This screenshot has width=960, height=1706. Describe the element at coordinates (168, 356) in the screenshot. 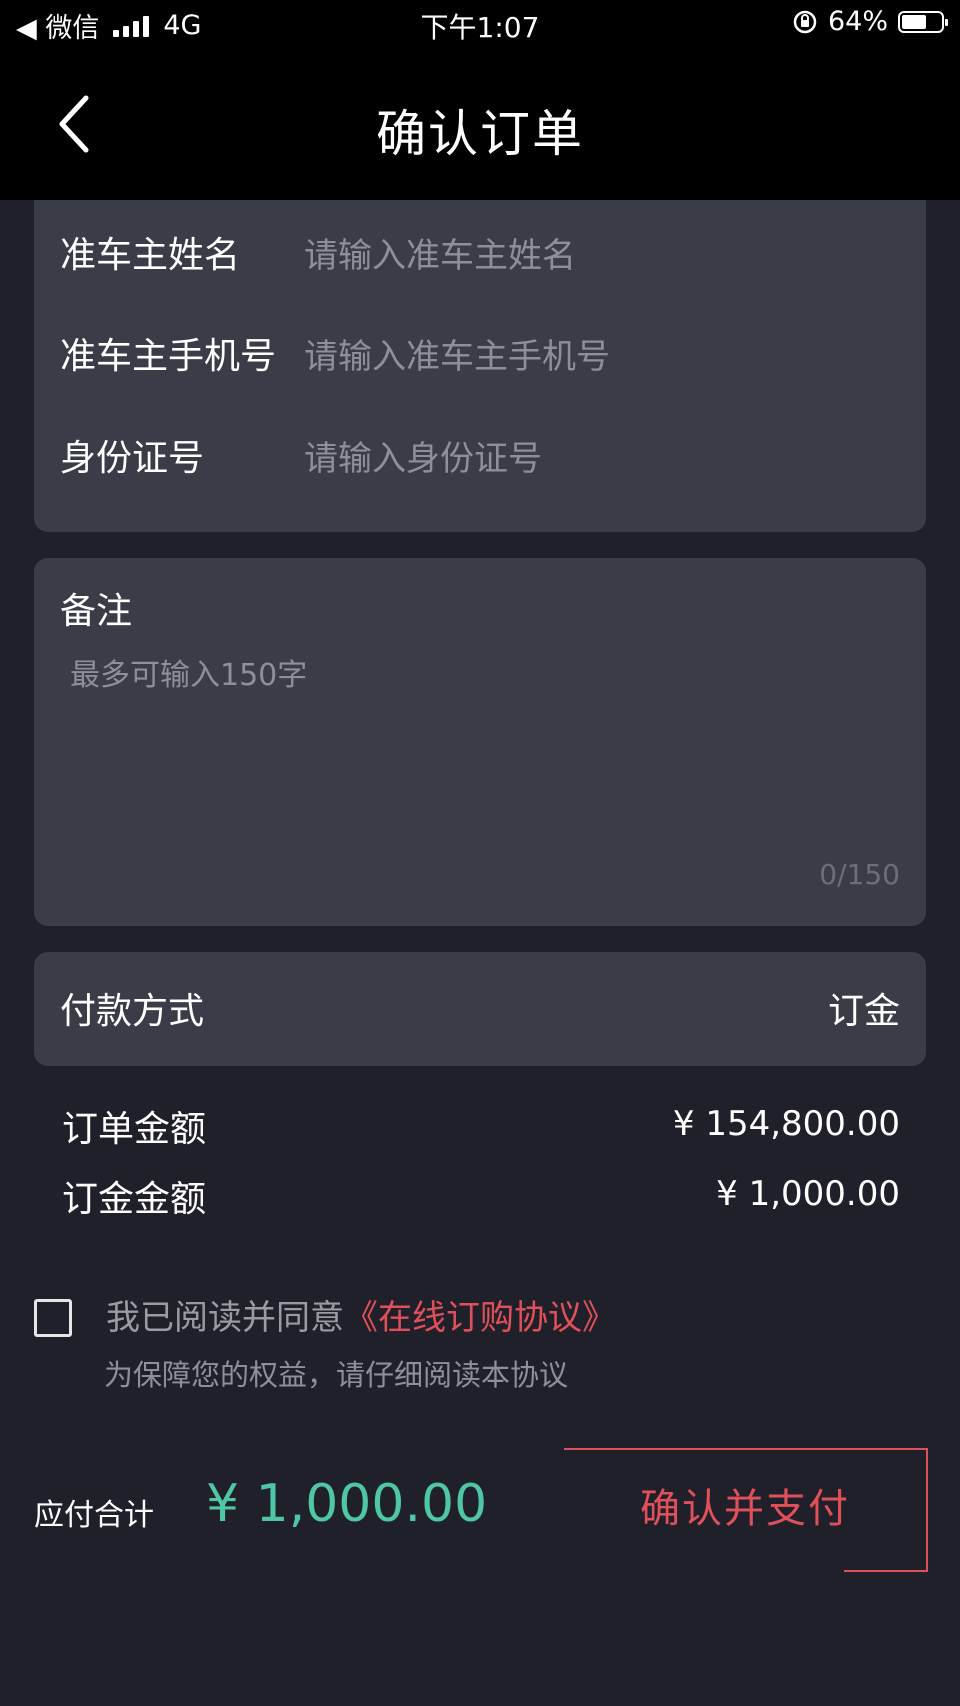

I see `phone-label: 准车主手机号` at that location.